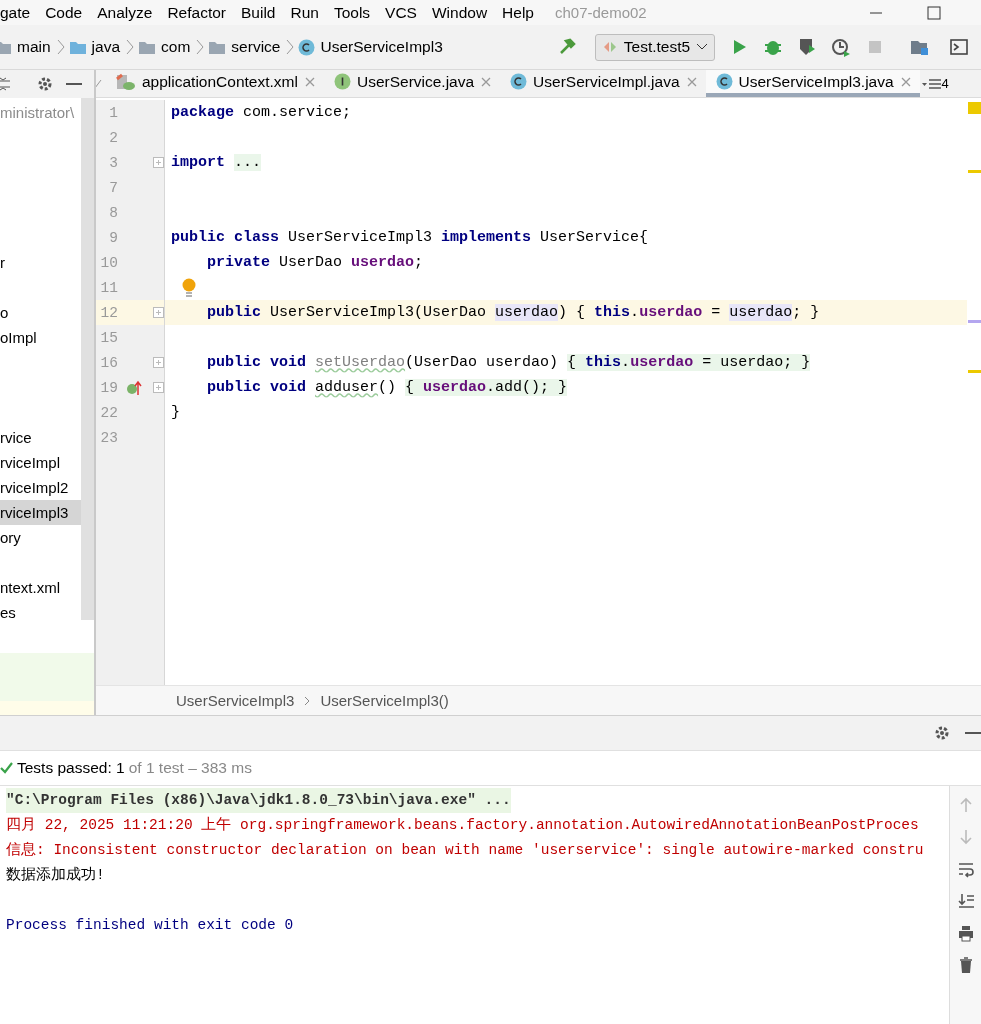 Image resolution: width=981 pixels, height=1024 pixels. I want to click on terminal-icon, so click(959, 47).